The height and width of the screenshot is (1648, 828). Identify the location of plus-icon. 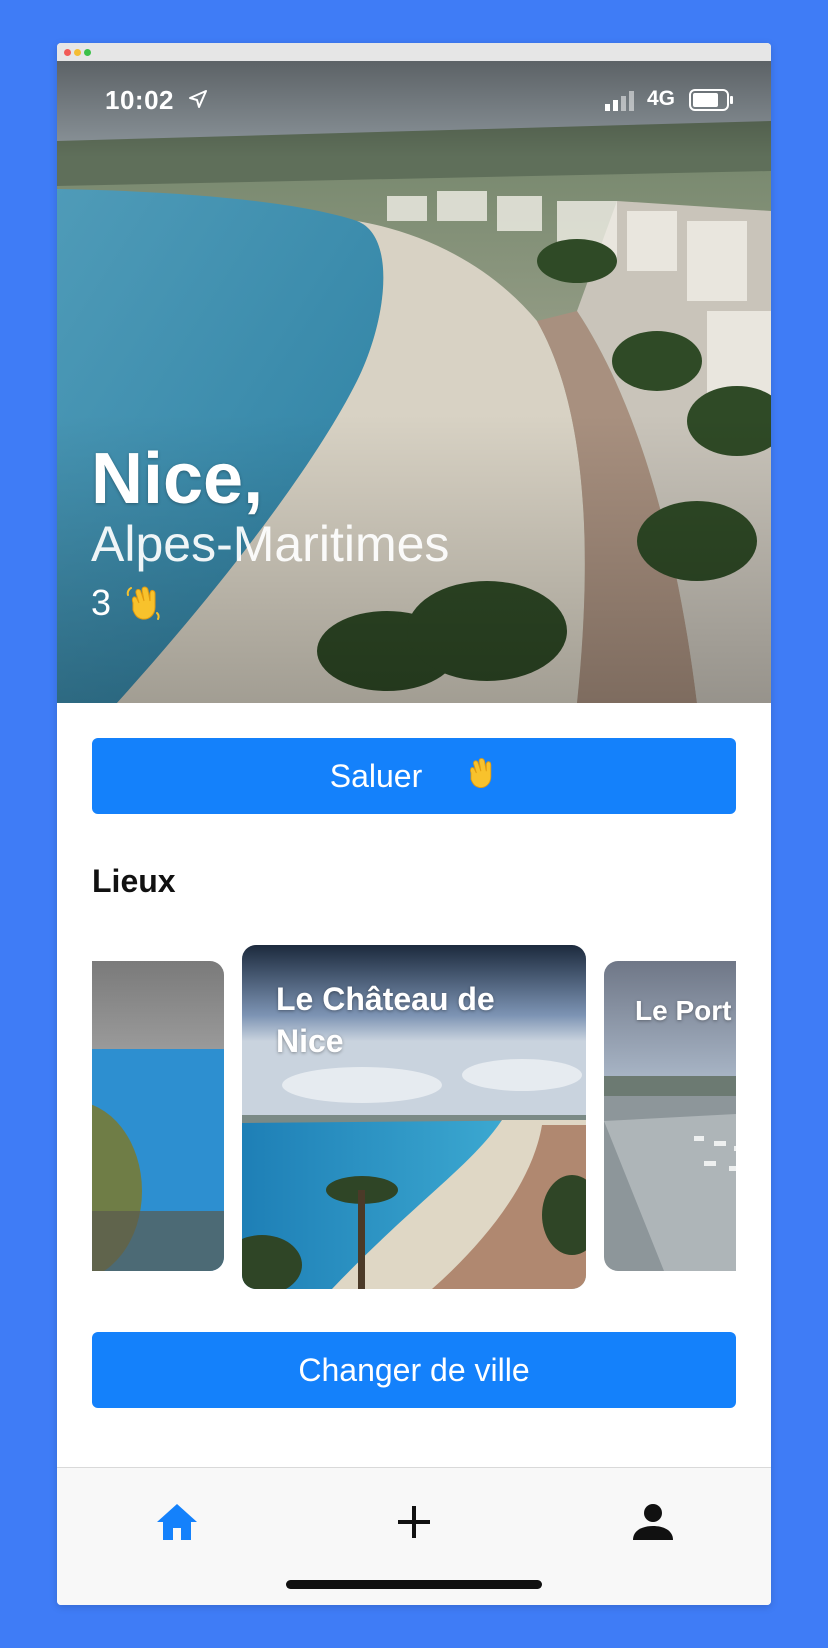
(414, 1522).